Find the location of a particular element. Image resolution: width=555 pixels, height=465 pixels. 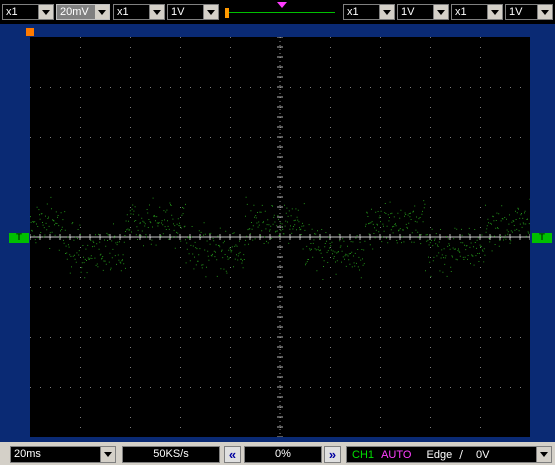

trigger-level-marker: T is located at coordinates (542, 238).